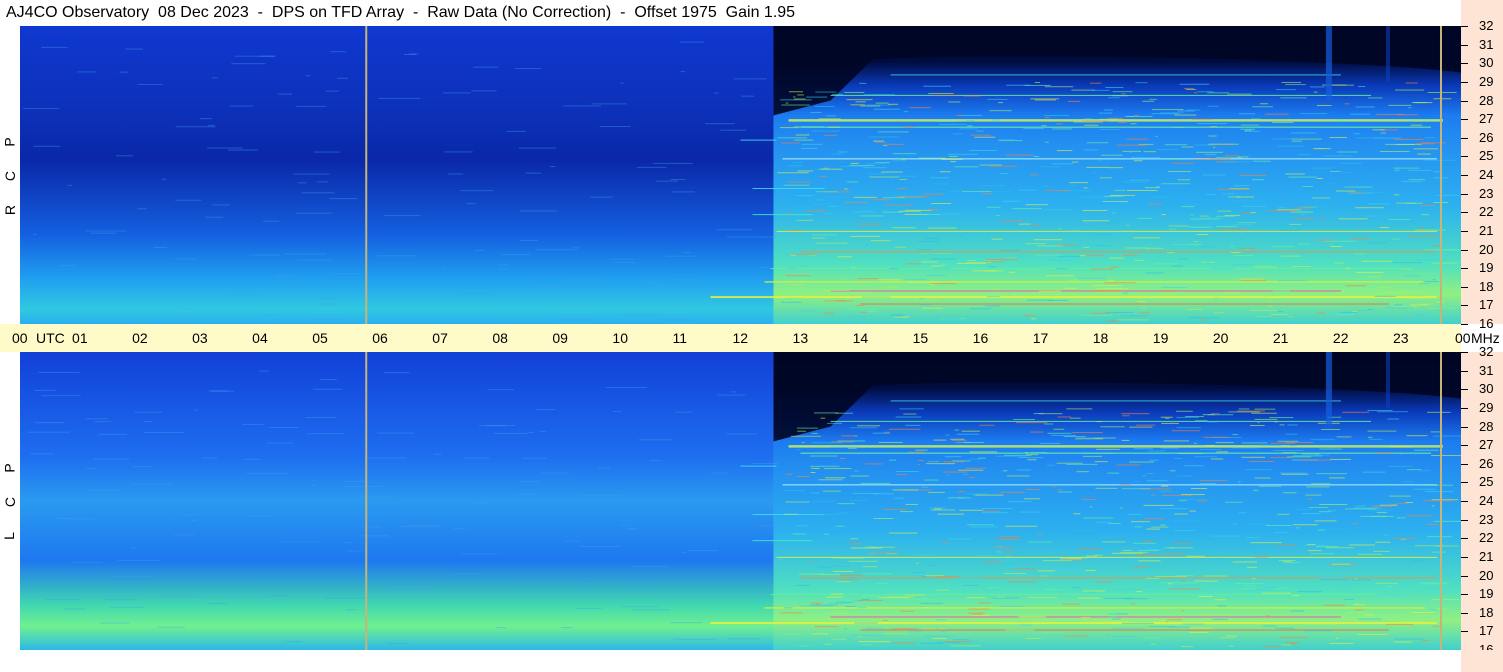 The height and width of the screenshot is (672, 1503). I want to click on x-tick-label: 21, so click(1280, 338).